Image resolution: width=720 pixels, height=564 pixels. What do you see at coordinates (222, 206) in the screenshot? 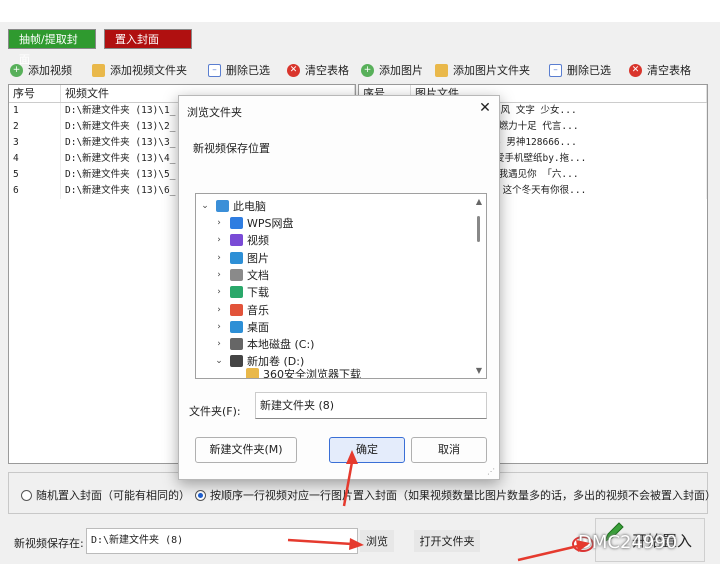
I see `computer-icon` at bounding box center [222, 206].